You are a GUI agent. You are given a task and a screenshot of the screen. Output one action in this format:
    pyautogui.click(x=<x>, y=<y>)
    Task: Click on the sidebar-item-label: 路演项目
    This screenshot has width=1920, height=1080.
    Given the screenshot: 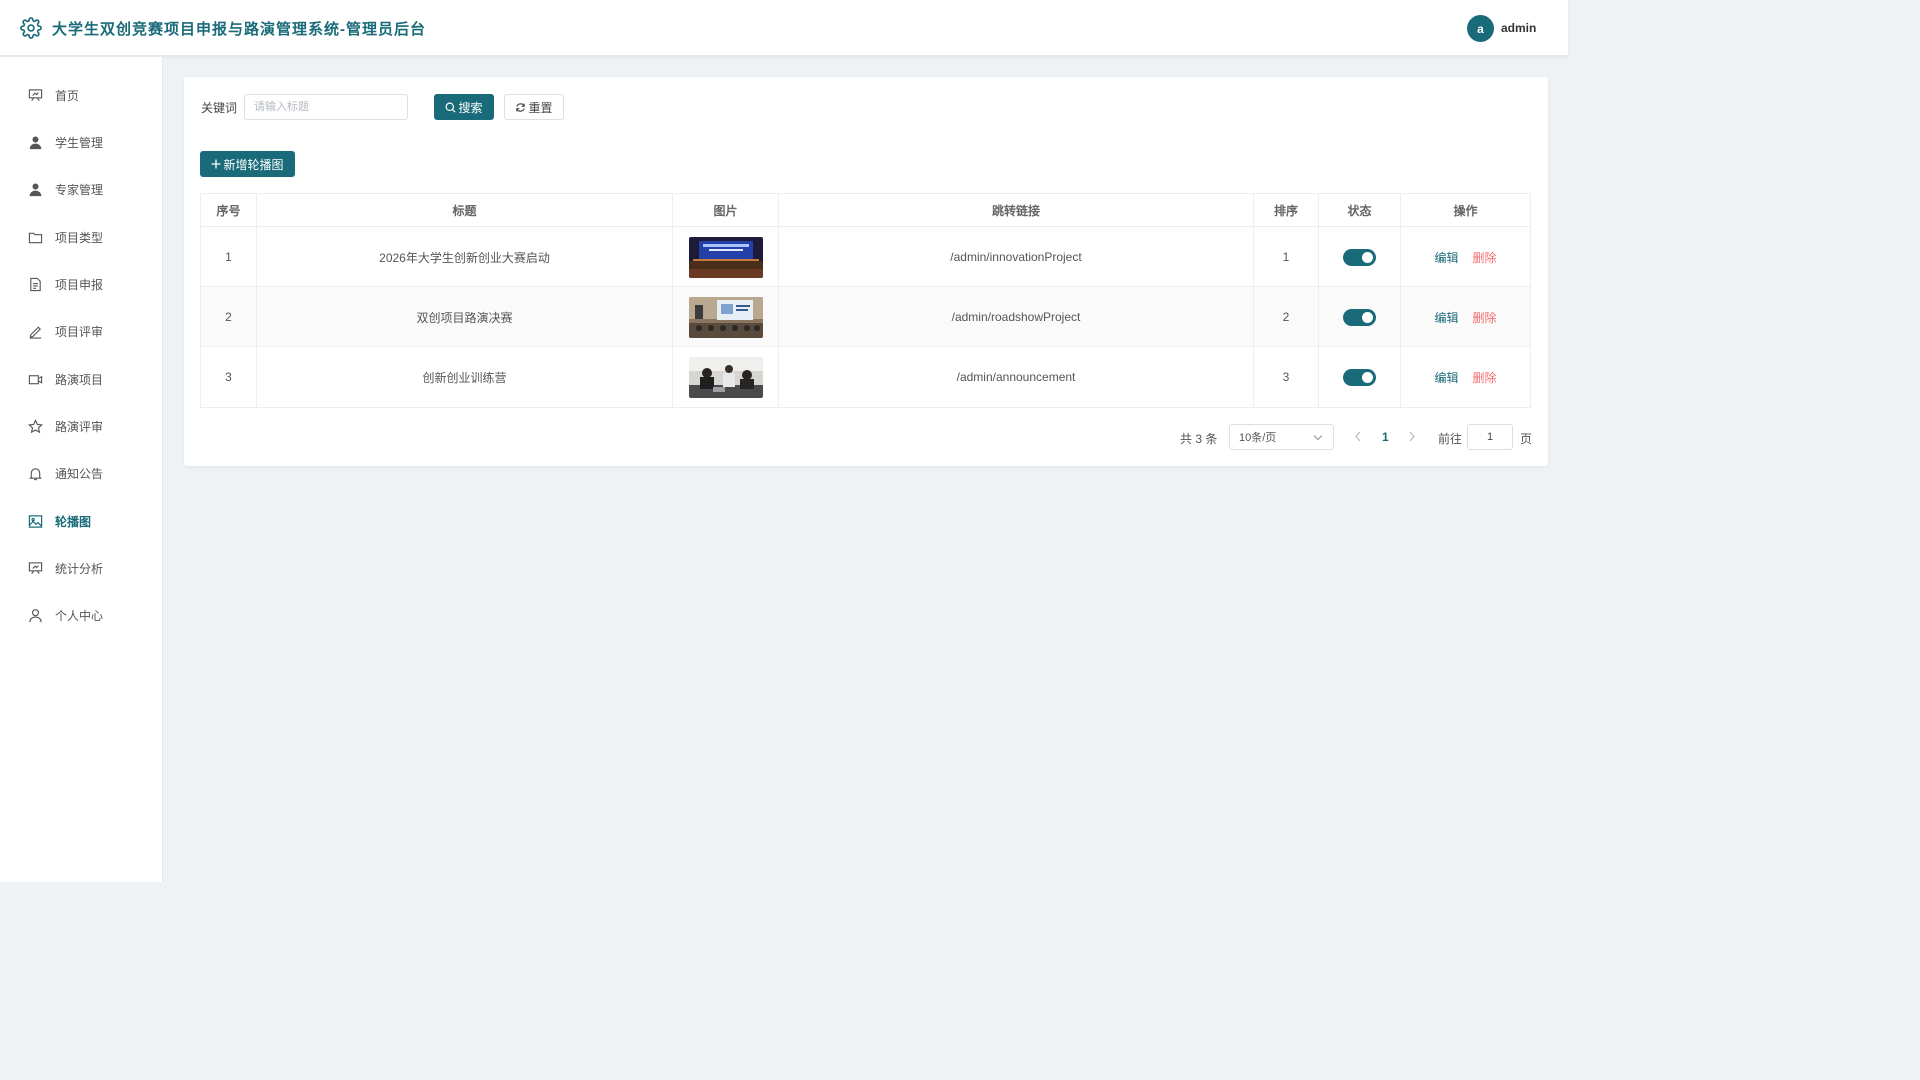 What is the action you would take?
    pyautogui.click(x=79, y=379)
    